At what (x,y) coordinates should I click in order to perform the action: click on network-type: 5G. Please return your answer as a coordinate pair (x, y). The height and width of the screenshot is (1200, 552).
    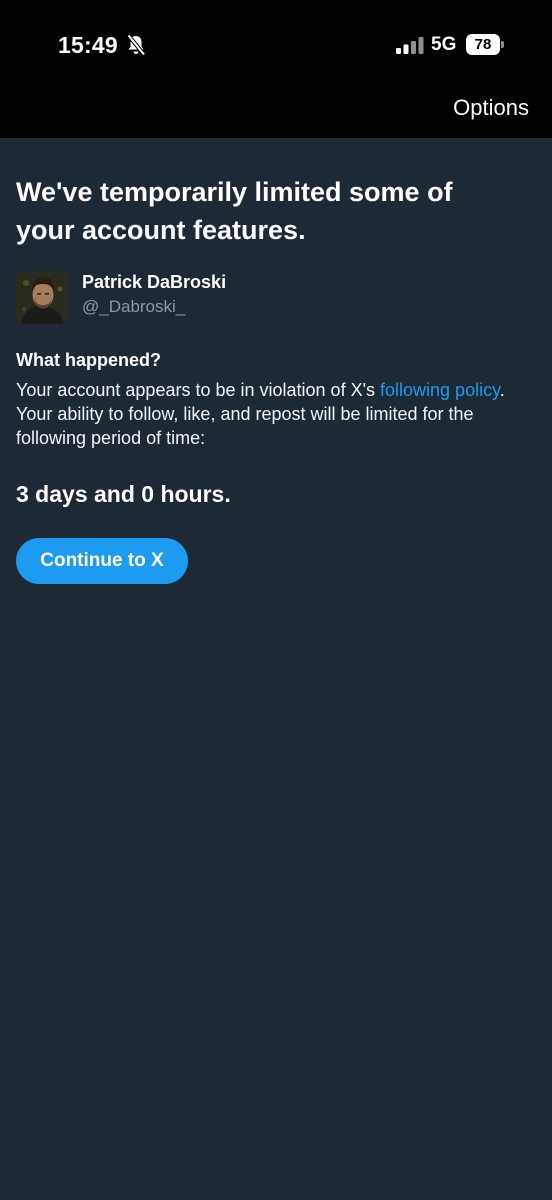
    Looking at the image, I should click on (444, 44).